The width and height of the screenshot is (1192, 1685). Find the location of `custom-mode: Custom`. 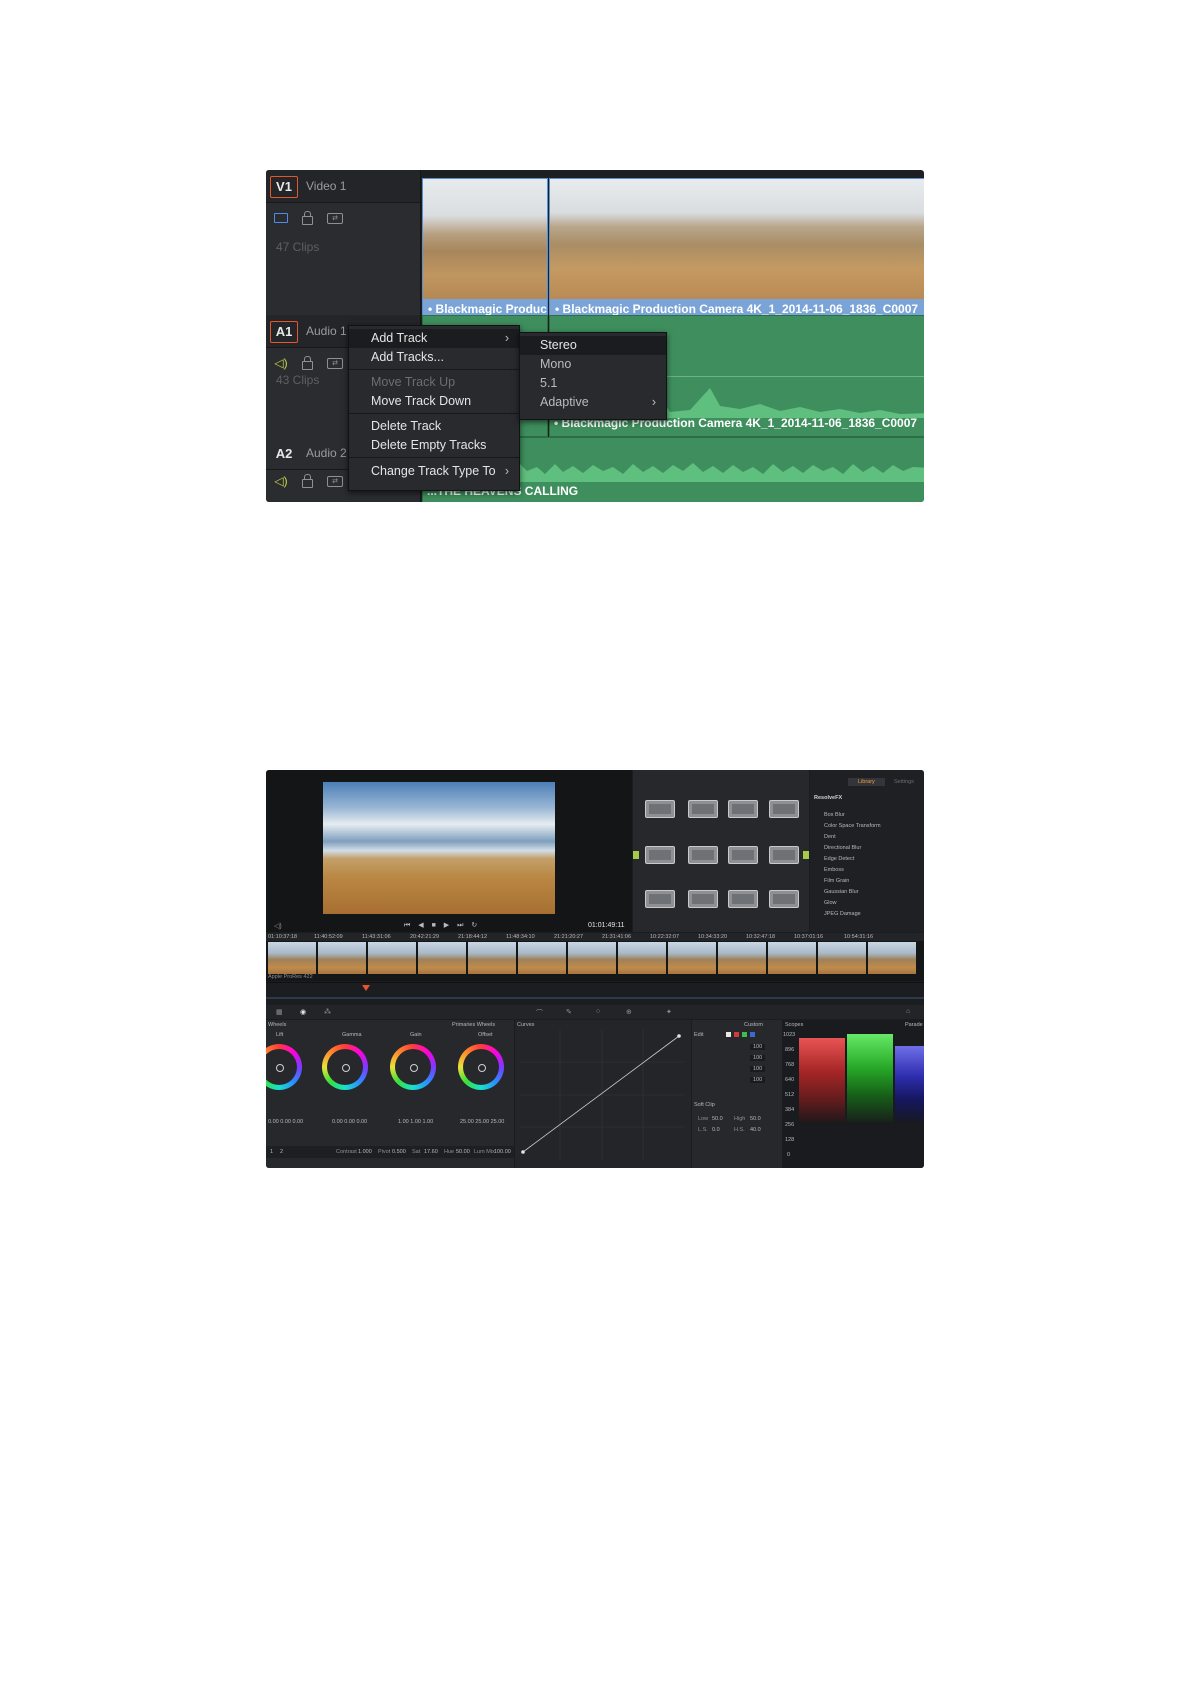

custom-mode: Custom is located at coordinates (753, 1025).